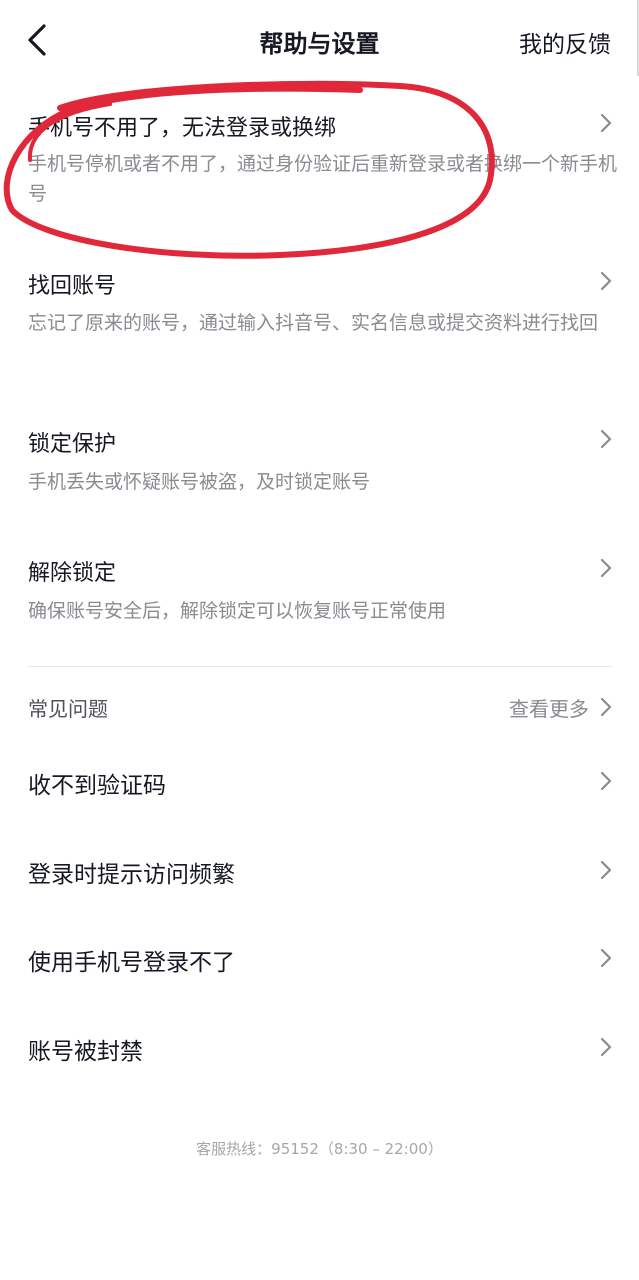  I want to click on item-title: 账号被封禁, so click(85, 1052).